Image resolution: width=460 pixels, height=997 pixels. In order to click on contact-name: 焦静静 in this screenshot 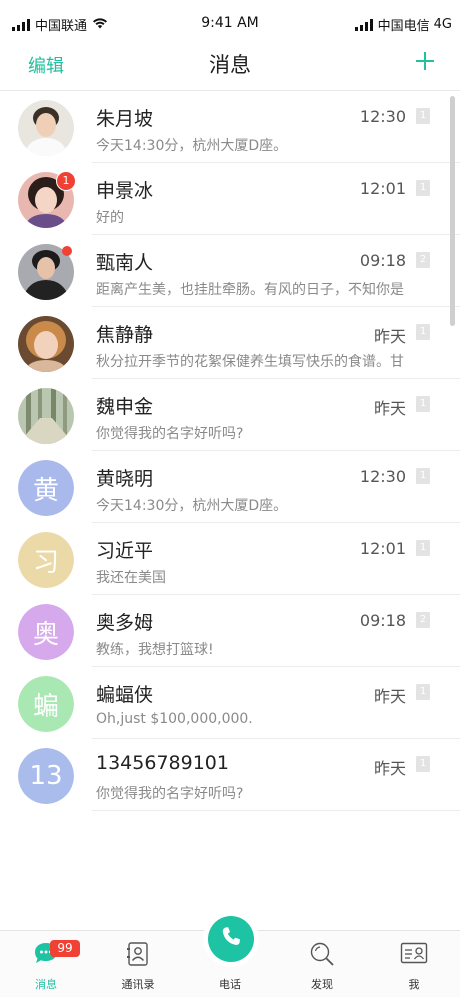, I will do `click(125, 335)`.